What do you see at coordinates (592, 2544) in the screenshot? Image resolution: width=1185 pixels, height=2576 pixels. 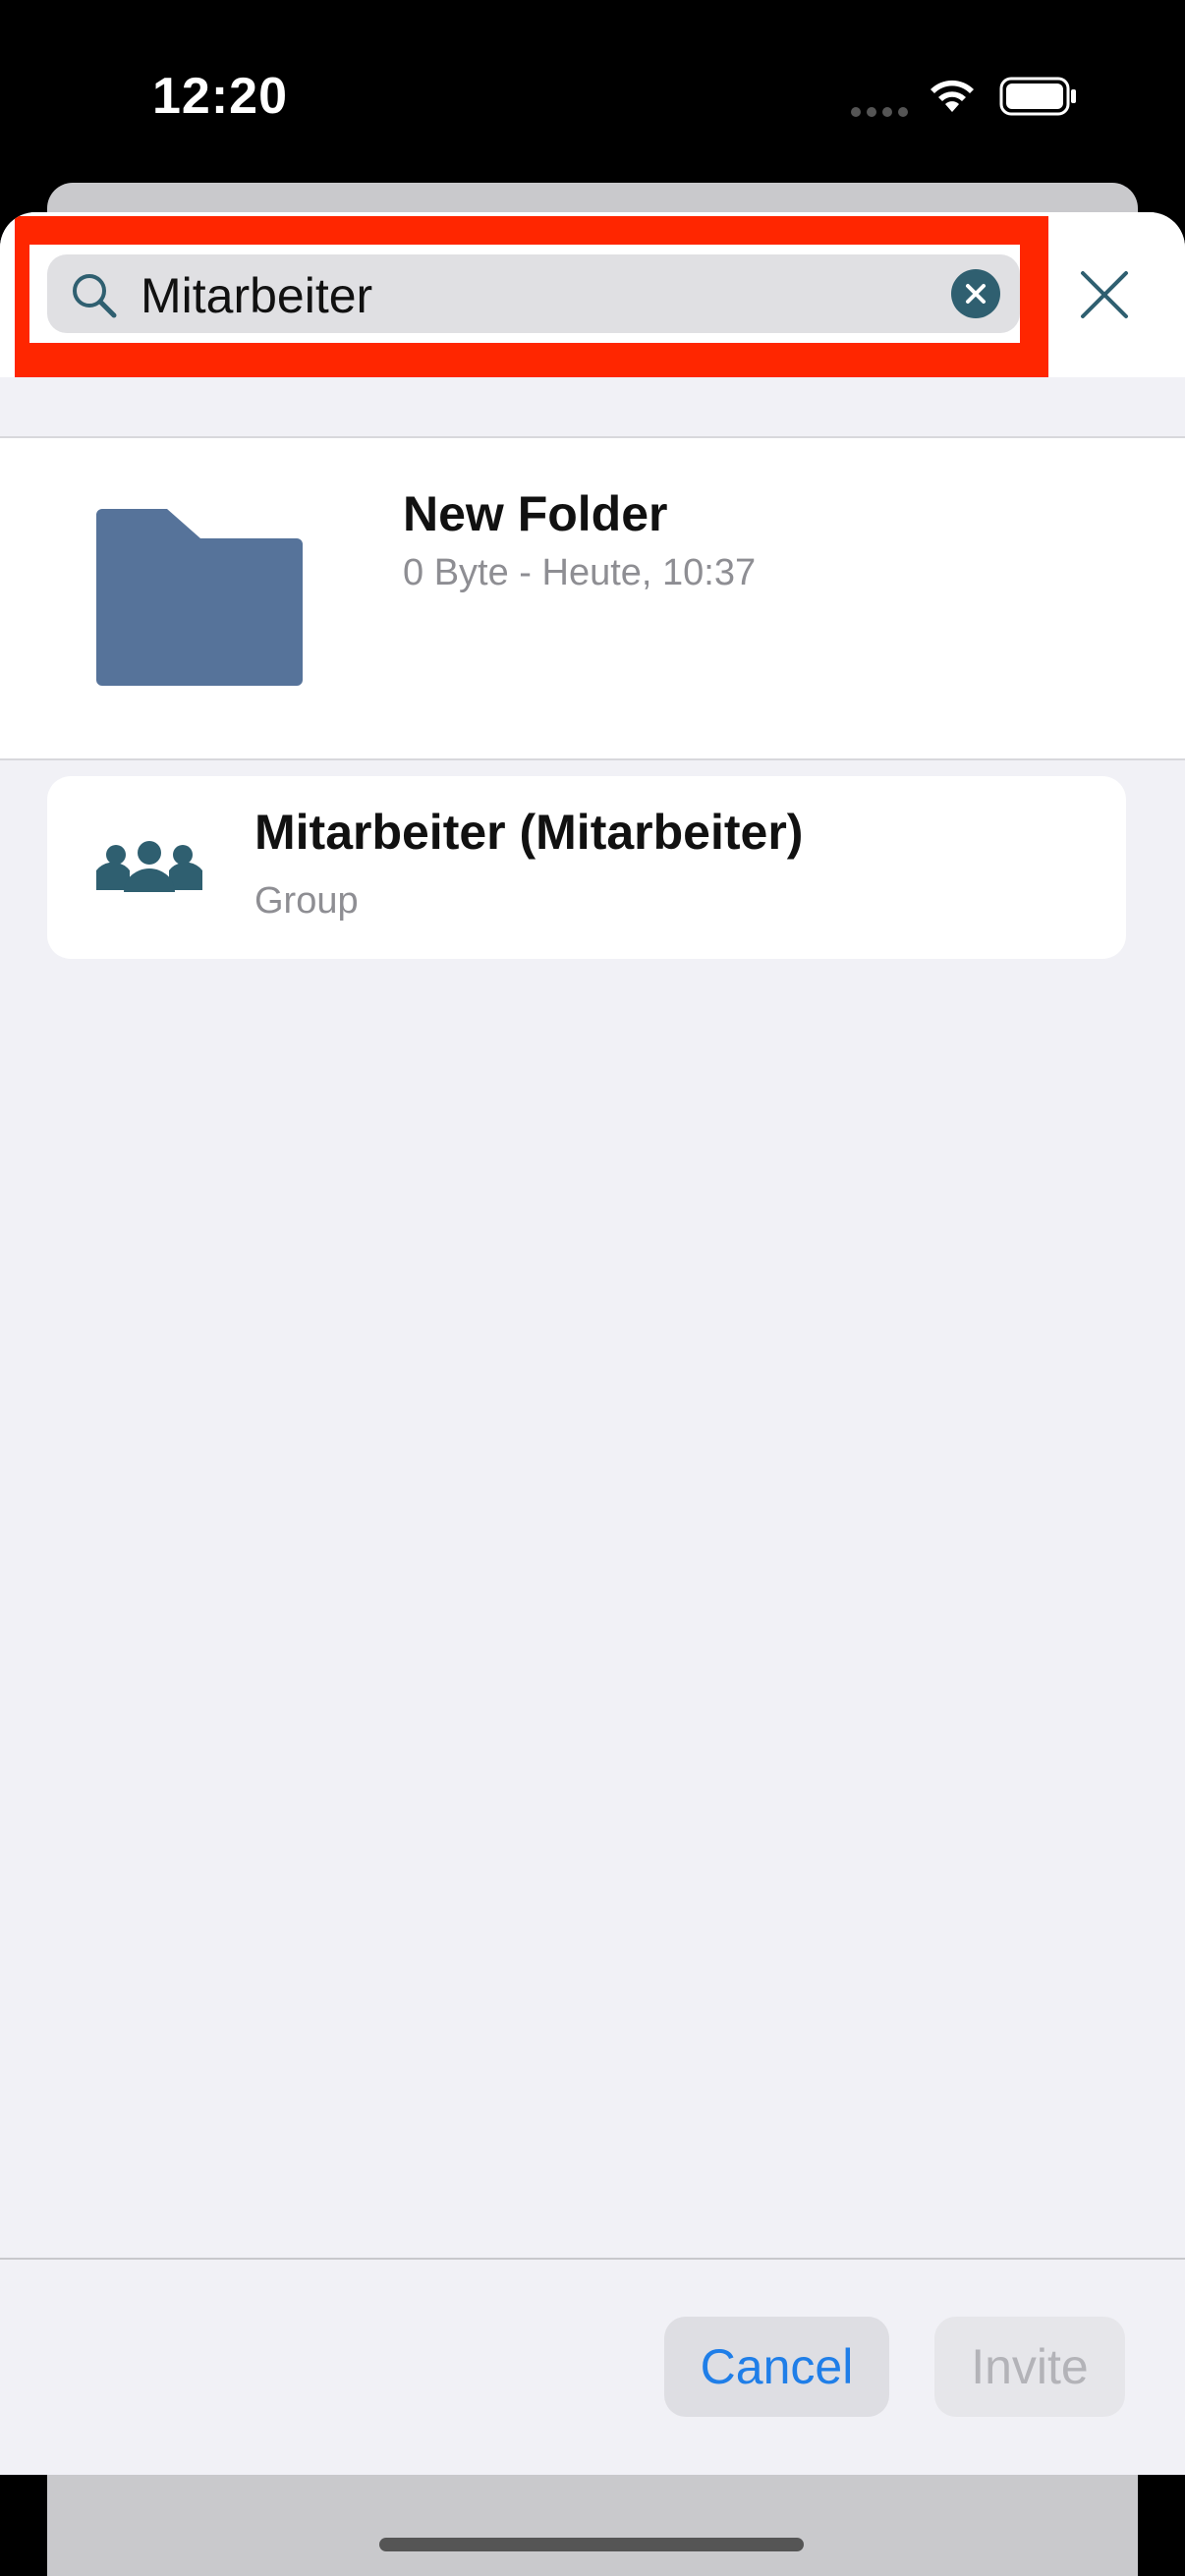 I see `home-indicator` at bounding box center [592, 2544].